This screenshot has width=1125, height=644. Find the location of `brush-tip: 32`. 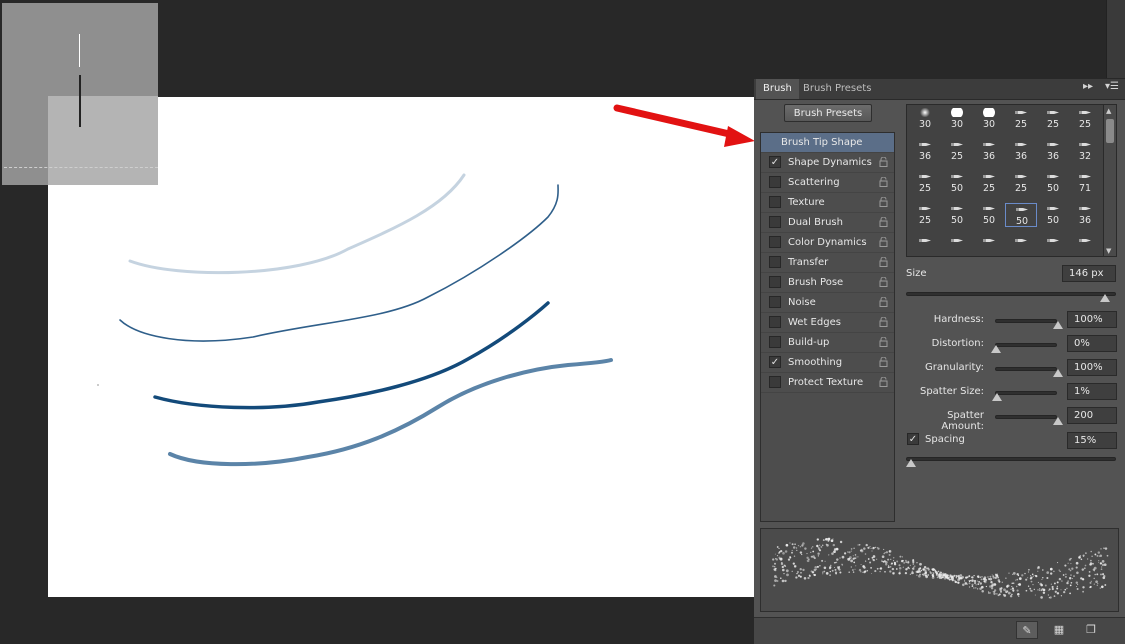

brush-tip: 32 is located at coordinates (1085, 151).